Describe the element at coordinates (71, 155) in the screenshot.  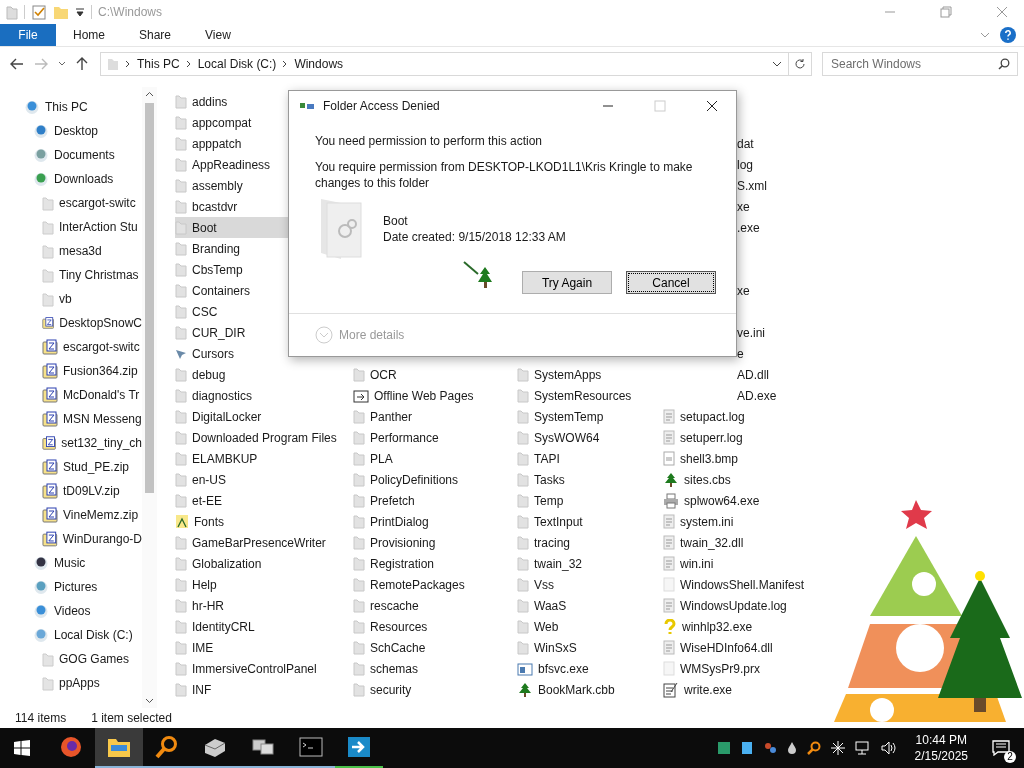
I see `nav-item: Documents` at that location.